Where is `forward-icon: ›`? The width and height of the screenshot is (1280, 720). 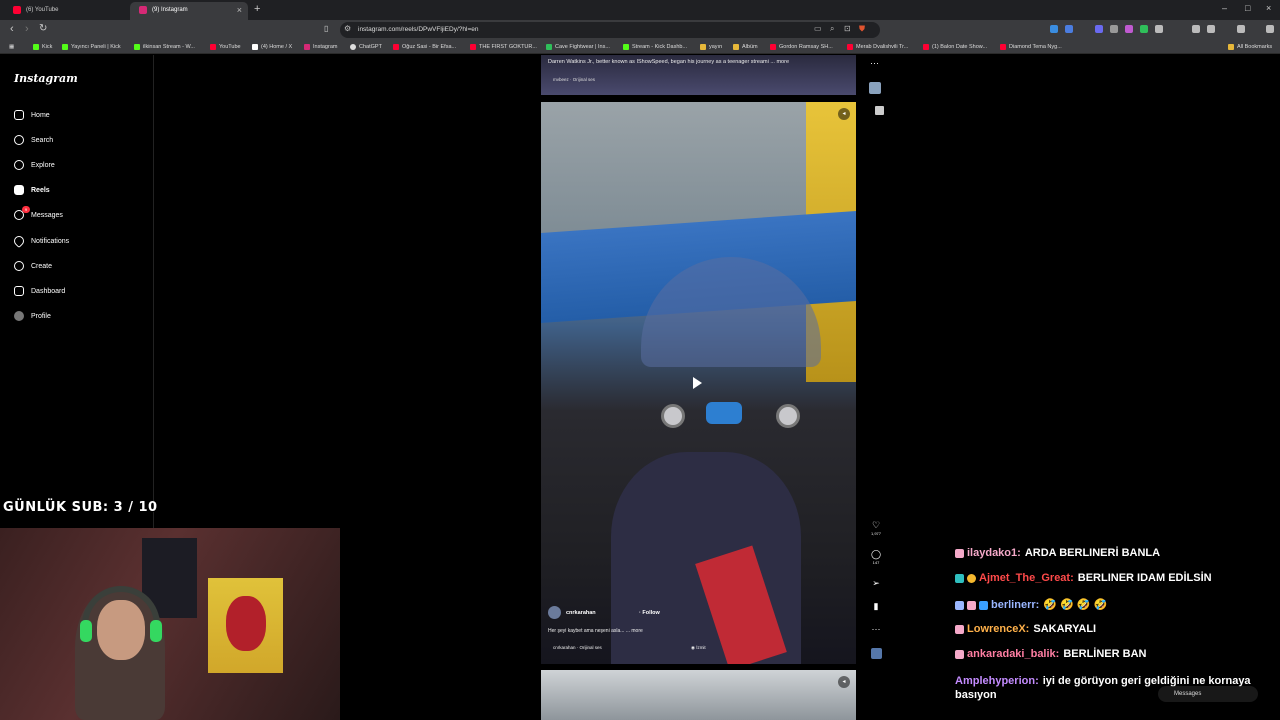
forward-icon: › is located at coordinates (27, 29).